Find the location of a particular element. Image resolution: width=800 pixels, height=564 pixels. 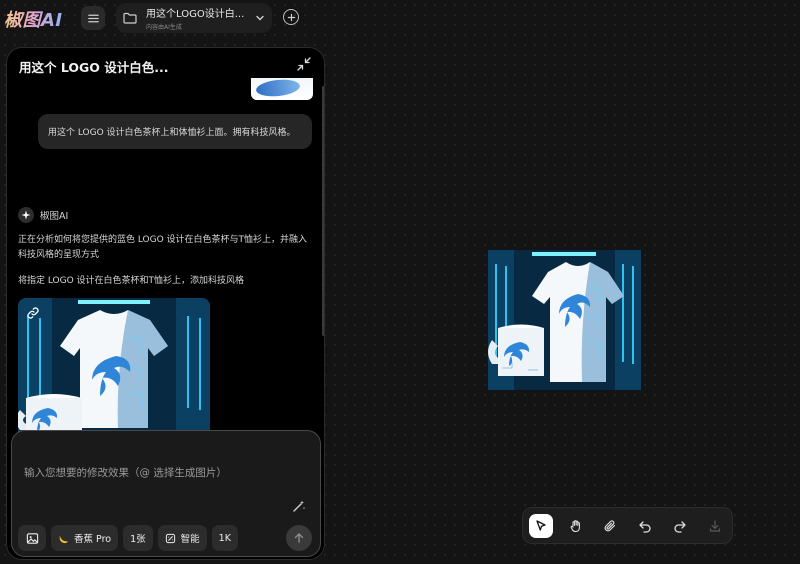

chevron-down-icon is located at coordinates (260, 18).